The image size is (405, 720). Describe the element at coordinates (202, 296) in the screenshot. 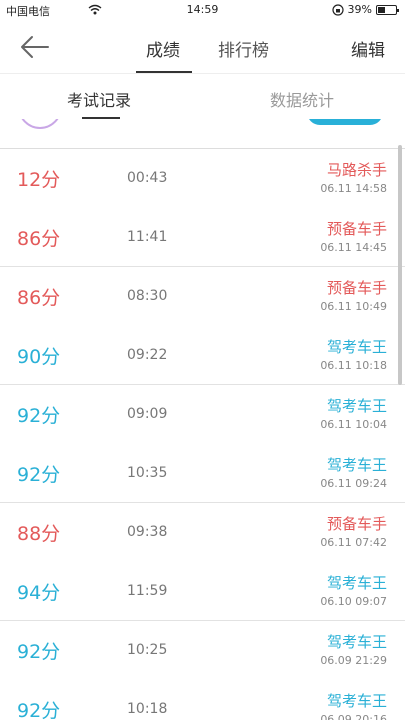

I see `list-item: 86分 08:30 预备车手 06.11 10:49` at that location.